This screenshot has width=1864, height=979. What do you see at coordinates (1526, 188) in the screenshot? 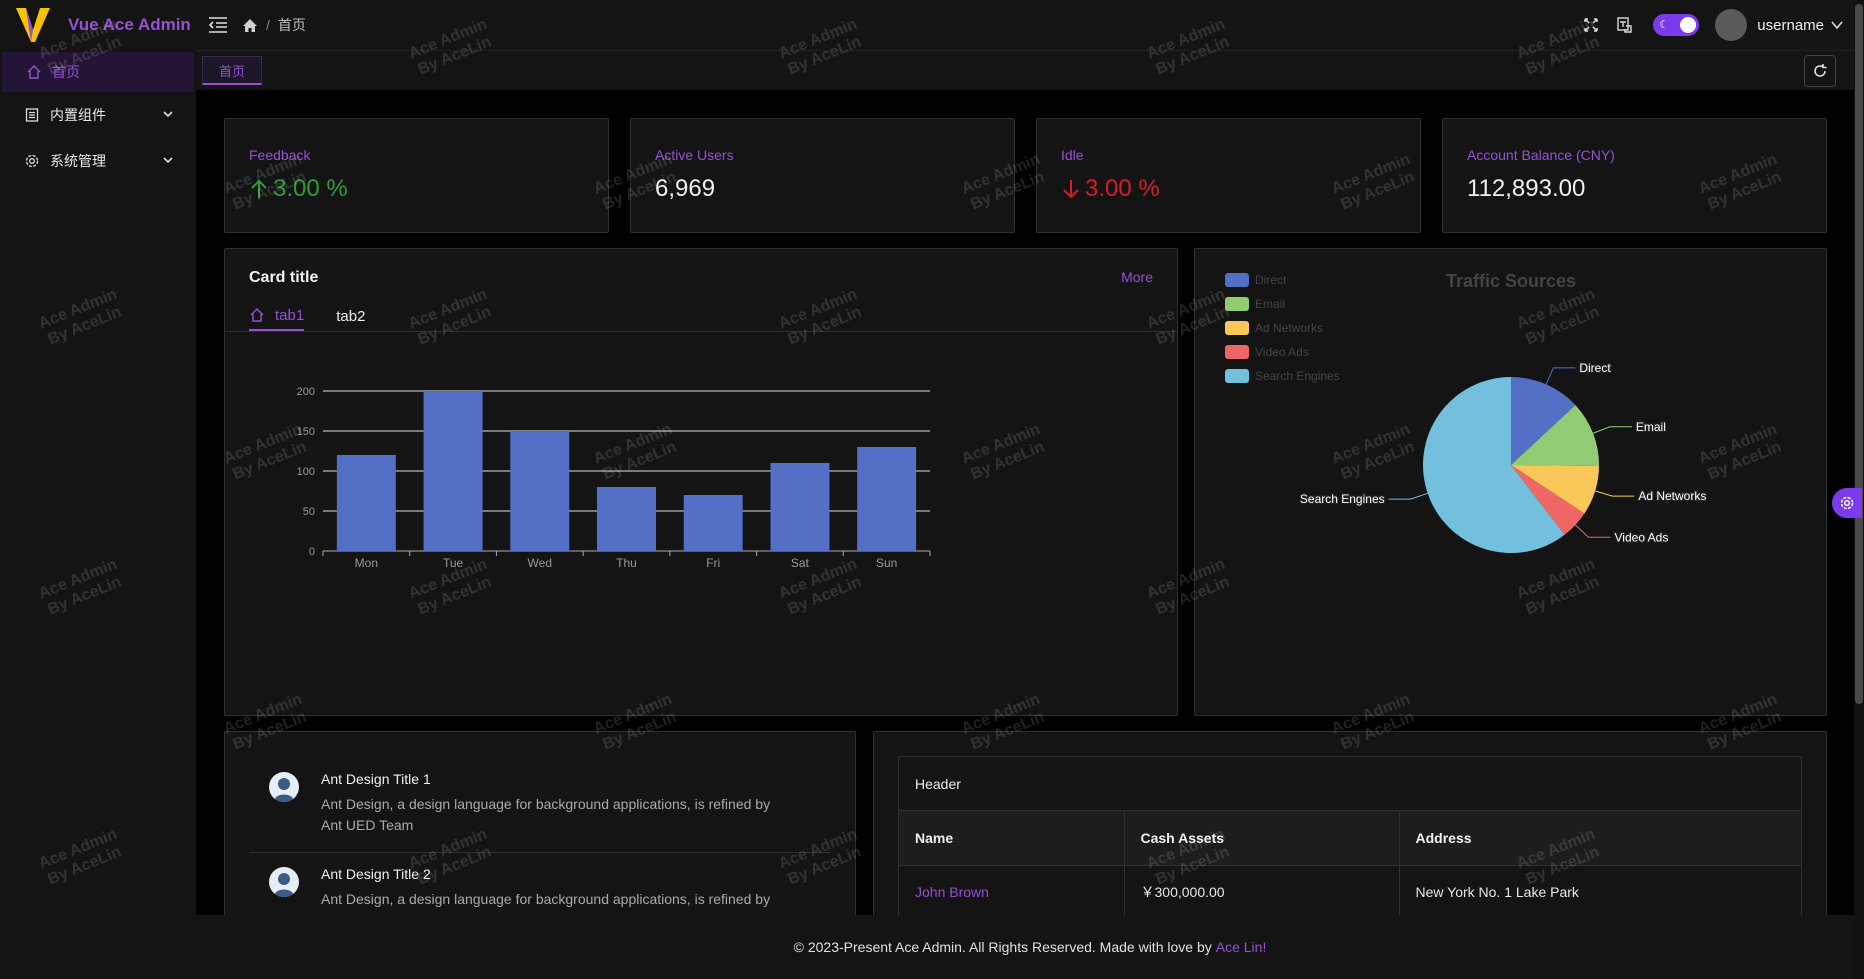
I see `stat-value: 112,893.00` at bounding box center [1526, 188].